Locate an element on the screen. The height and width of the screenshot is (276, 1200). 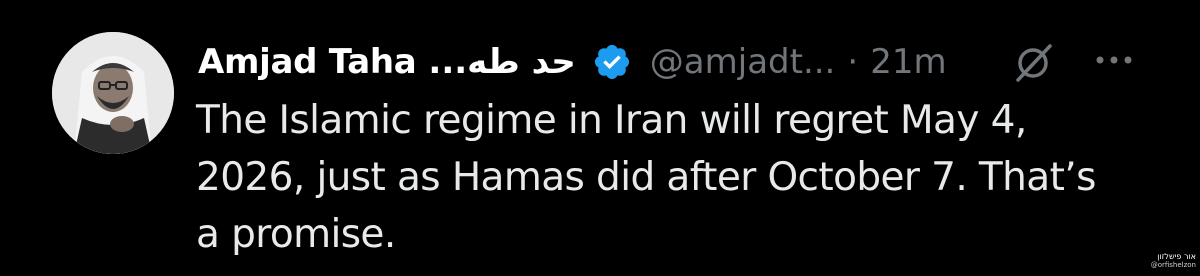
watermark-name: אור פישלזון is located at coordinates (1176, 256).